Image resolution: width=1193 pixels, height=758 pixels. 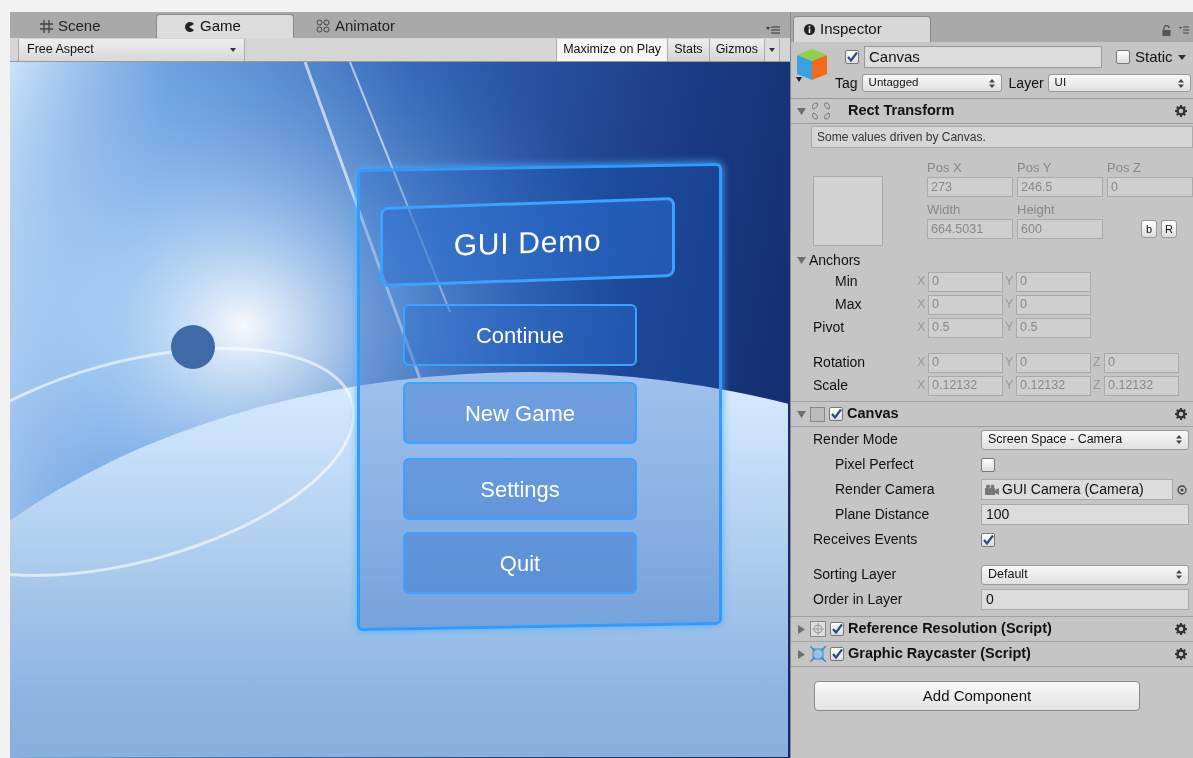 What do you see at coordinates (1085, 514) in the screenshot?
I see `number-field: 100` at bounding box center [1085, 514].